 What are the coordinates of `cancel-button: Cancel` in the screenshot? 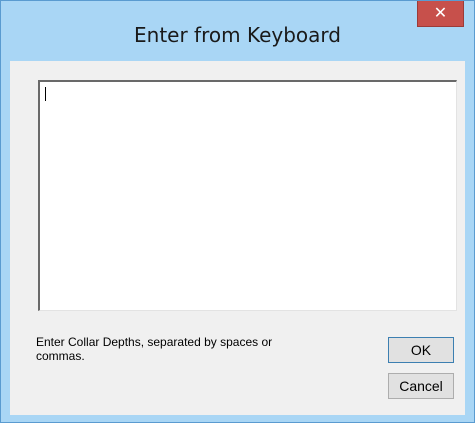 It's located at (421, 386).